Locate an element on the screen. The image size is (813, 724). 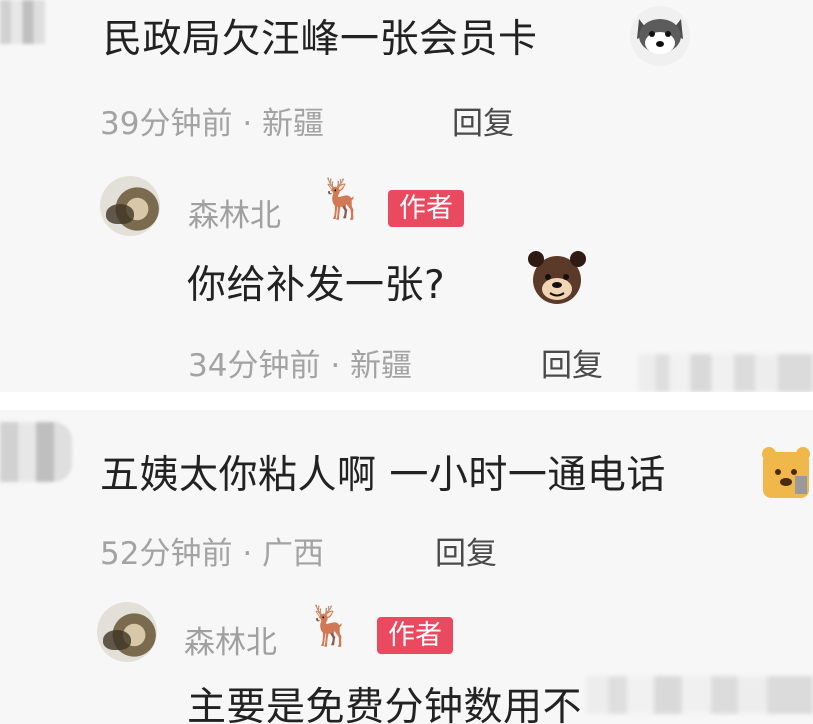
comment-text: 民政局欠汪峰一张会员卡 is located at coordinates (320, 39).